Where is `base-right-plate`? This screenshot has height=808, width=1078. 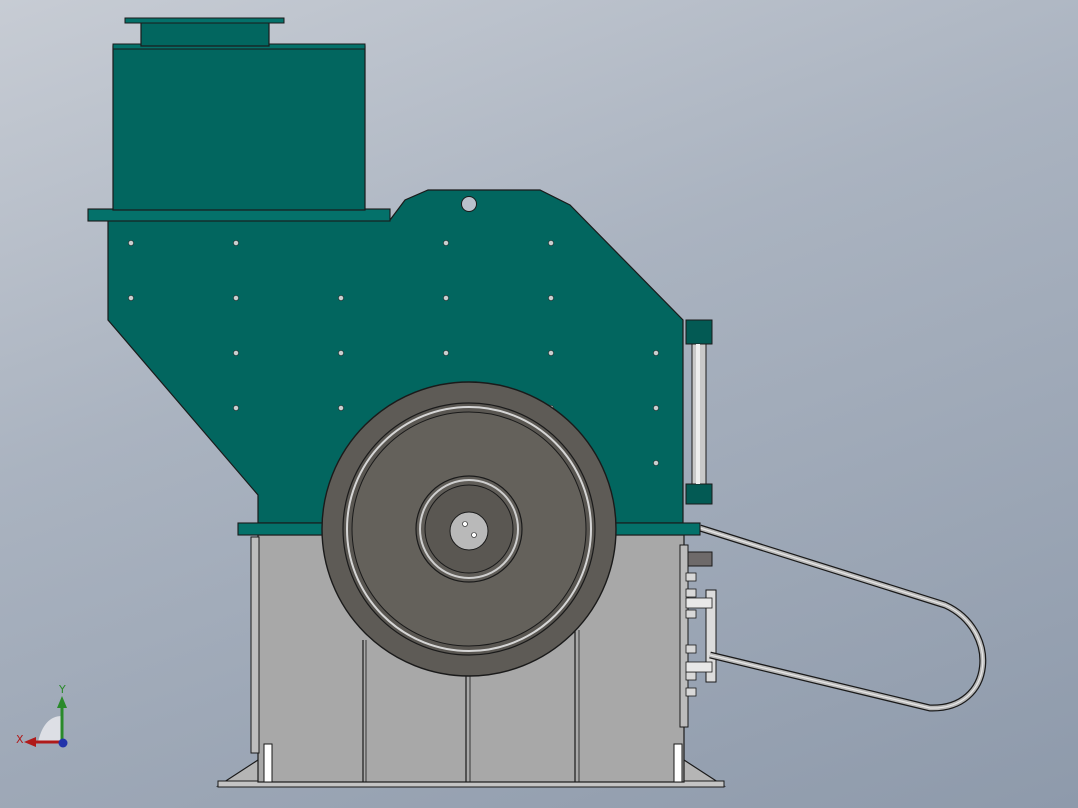 base-right-plate is located at coordinates (684, 636).